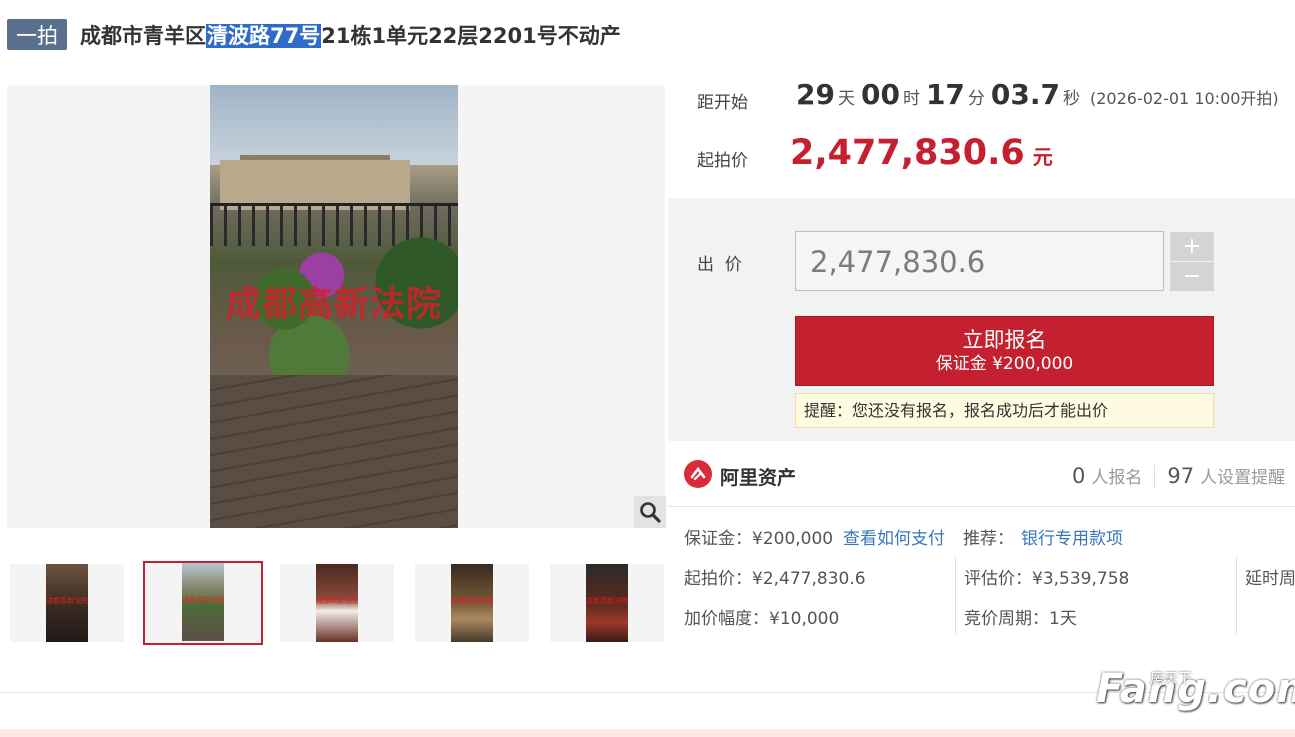 Image resolution: width=1295 pixels, height=737 pixels. What do you see at coordinates (1117, 478) in the screenshot?
I see `signup-count-label: 人报名` at bounding box center [1117, 478].